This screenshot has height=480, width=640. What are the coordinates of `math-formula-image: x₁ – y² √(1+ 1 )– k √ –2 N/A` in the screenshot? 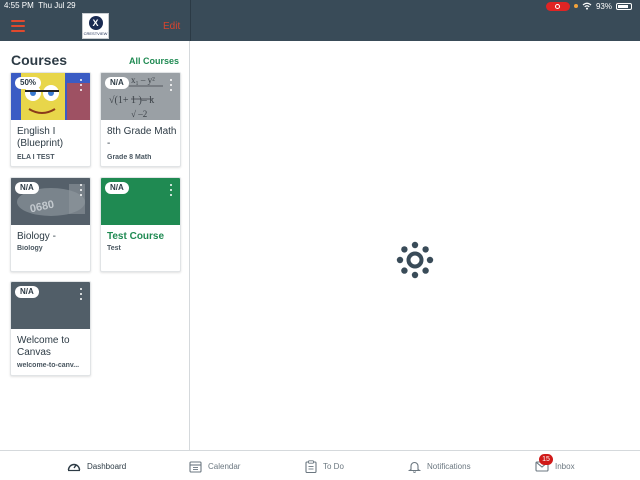 It's located at (140, 96).